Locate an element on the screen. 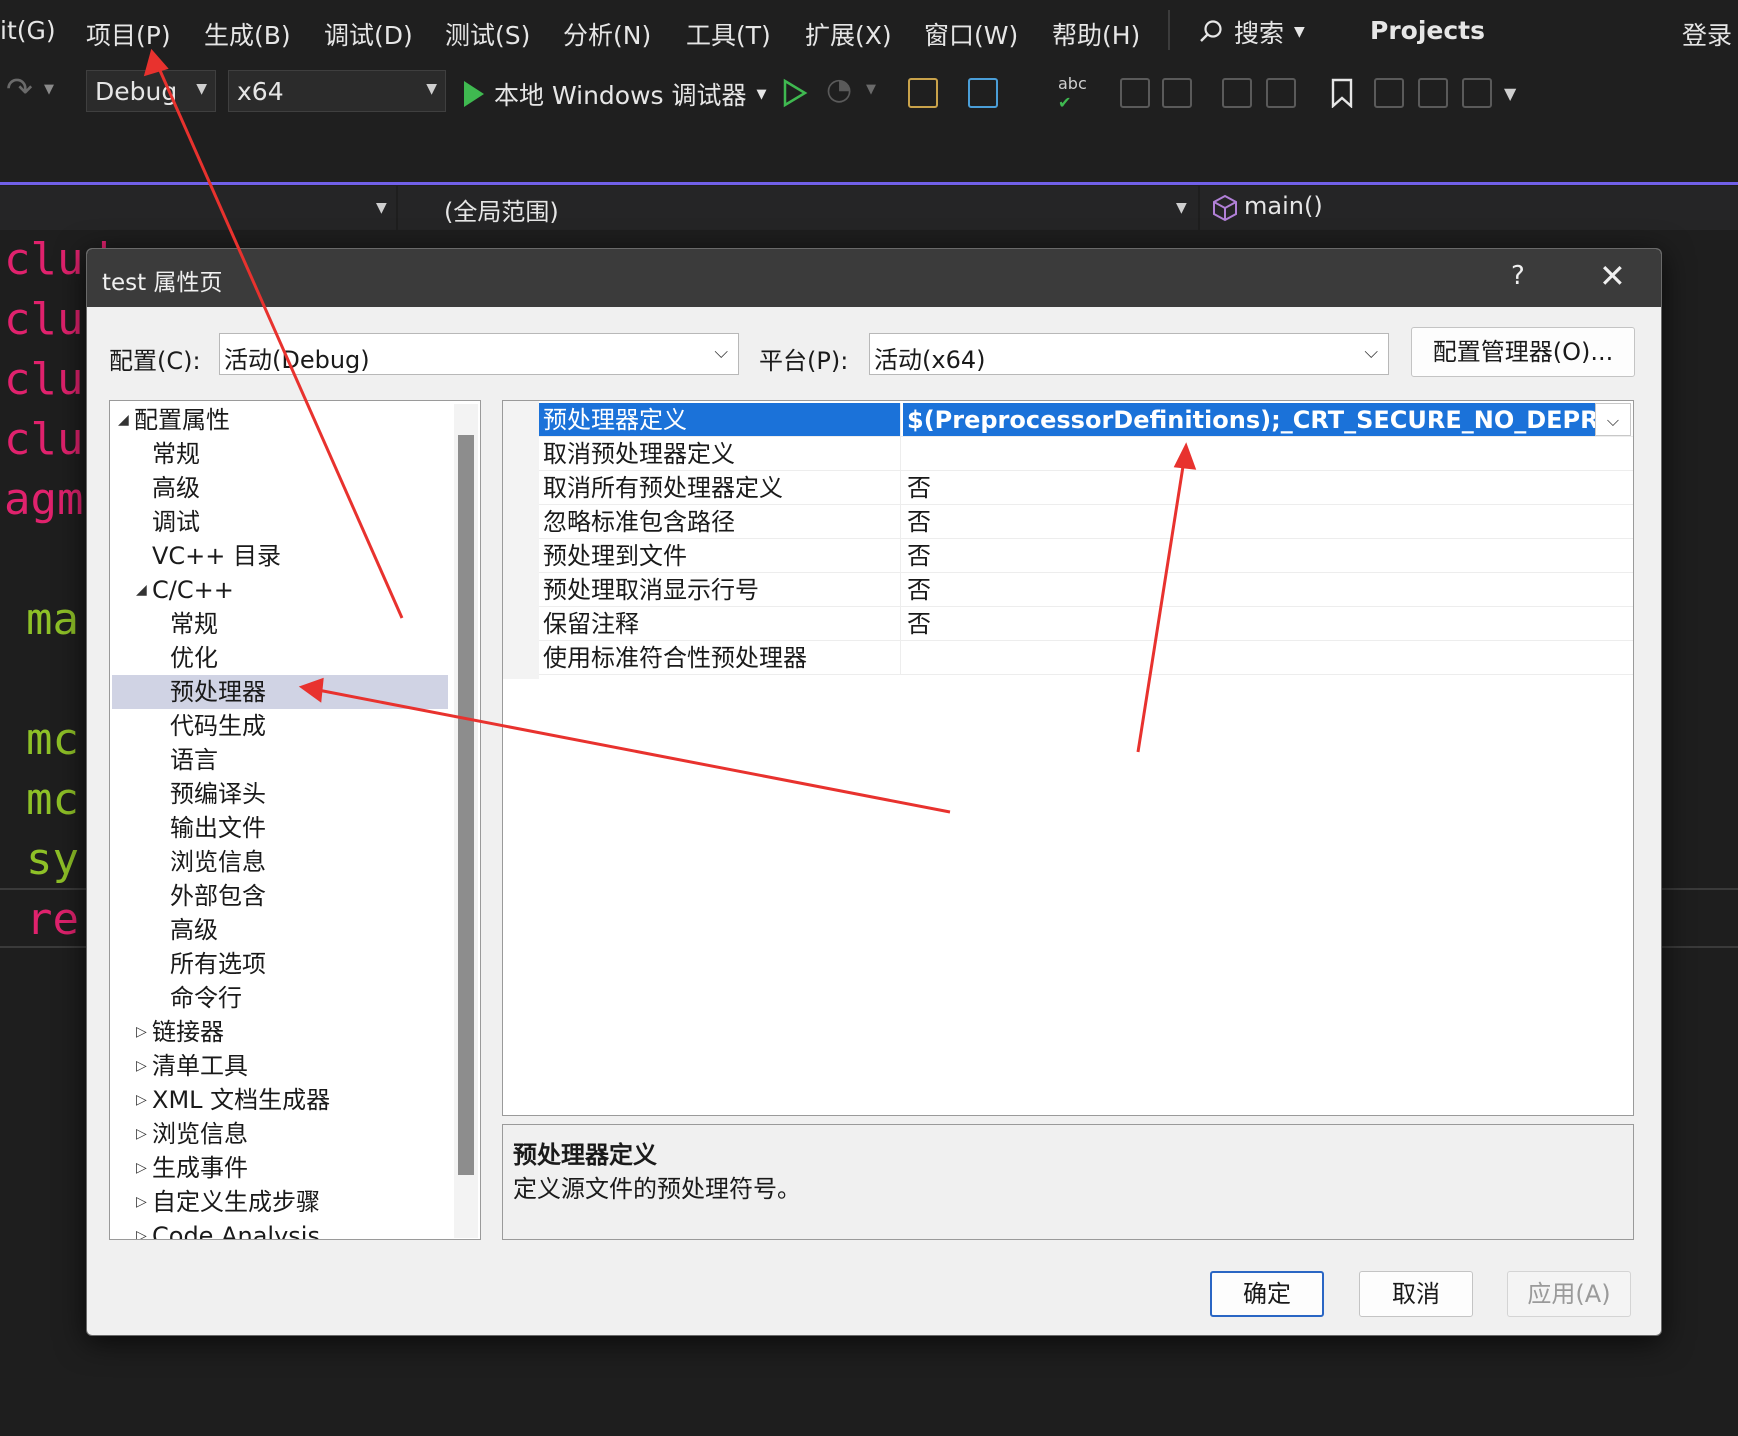 Image resolution: width=1738 pixels, height=1436 pixels. tree-item: 外部包含 is located at coordinates (280, 896).